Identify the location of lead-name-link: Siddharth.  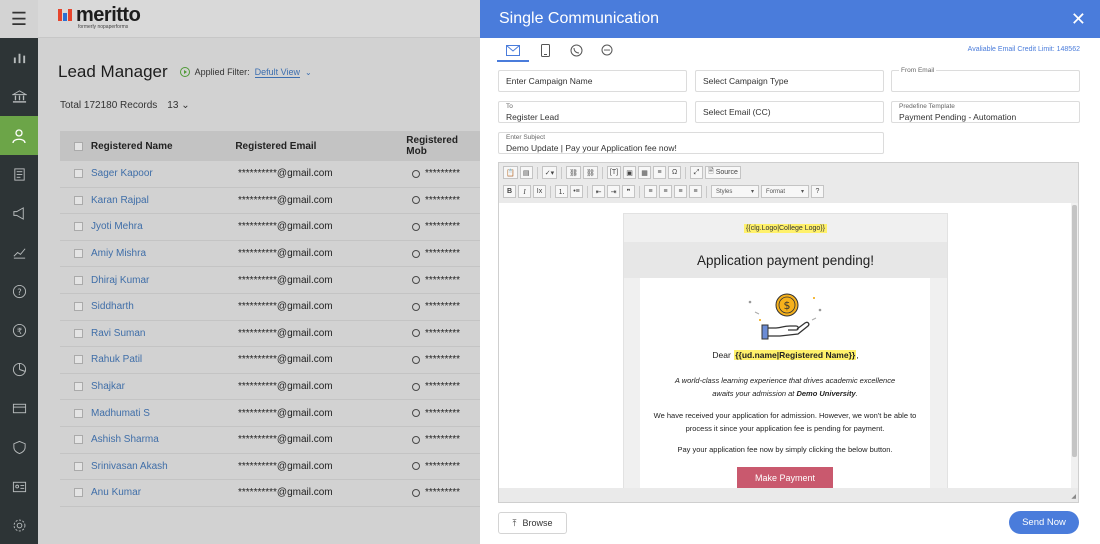
(164, 306).